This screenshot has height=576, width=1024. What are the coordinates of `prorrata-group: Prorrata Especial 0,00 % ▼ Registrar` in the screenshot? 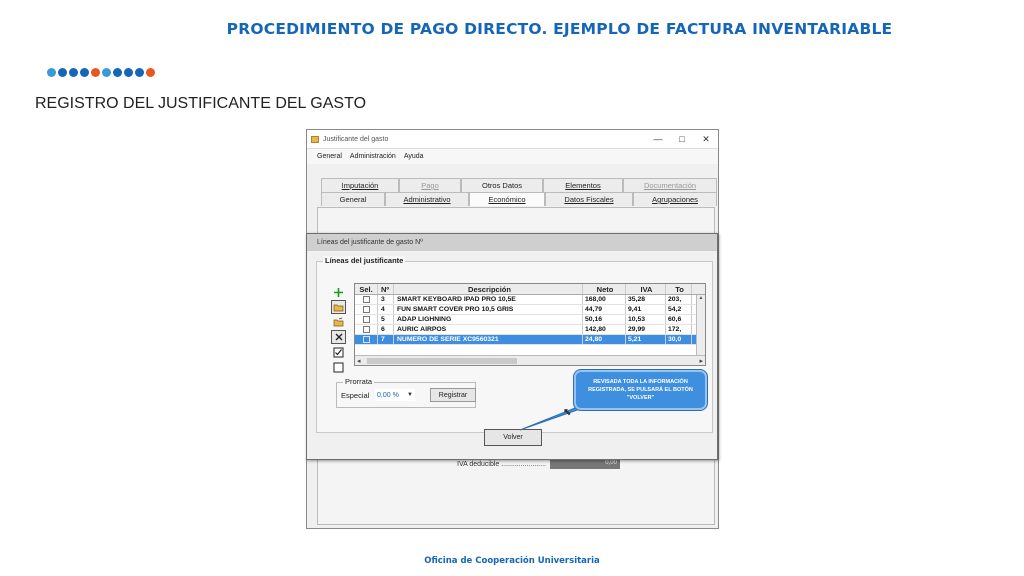 It's located at (406, 392).